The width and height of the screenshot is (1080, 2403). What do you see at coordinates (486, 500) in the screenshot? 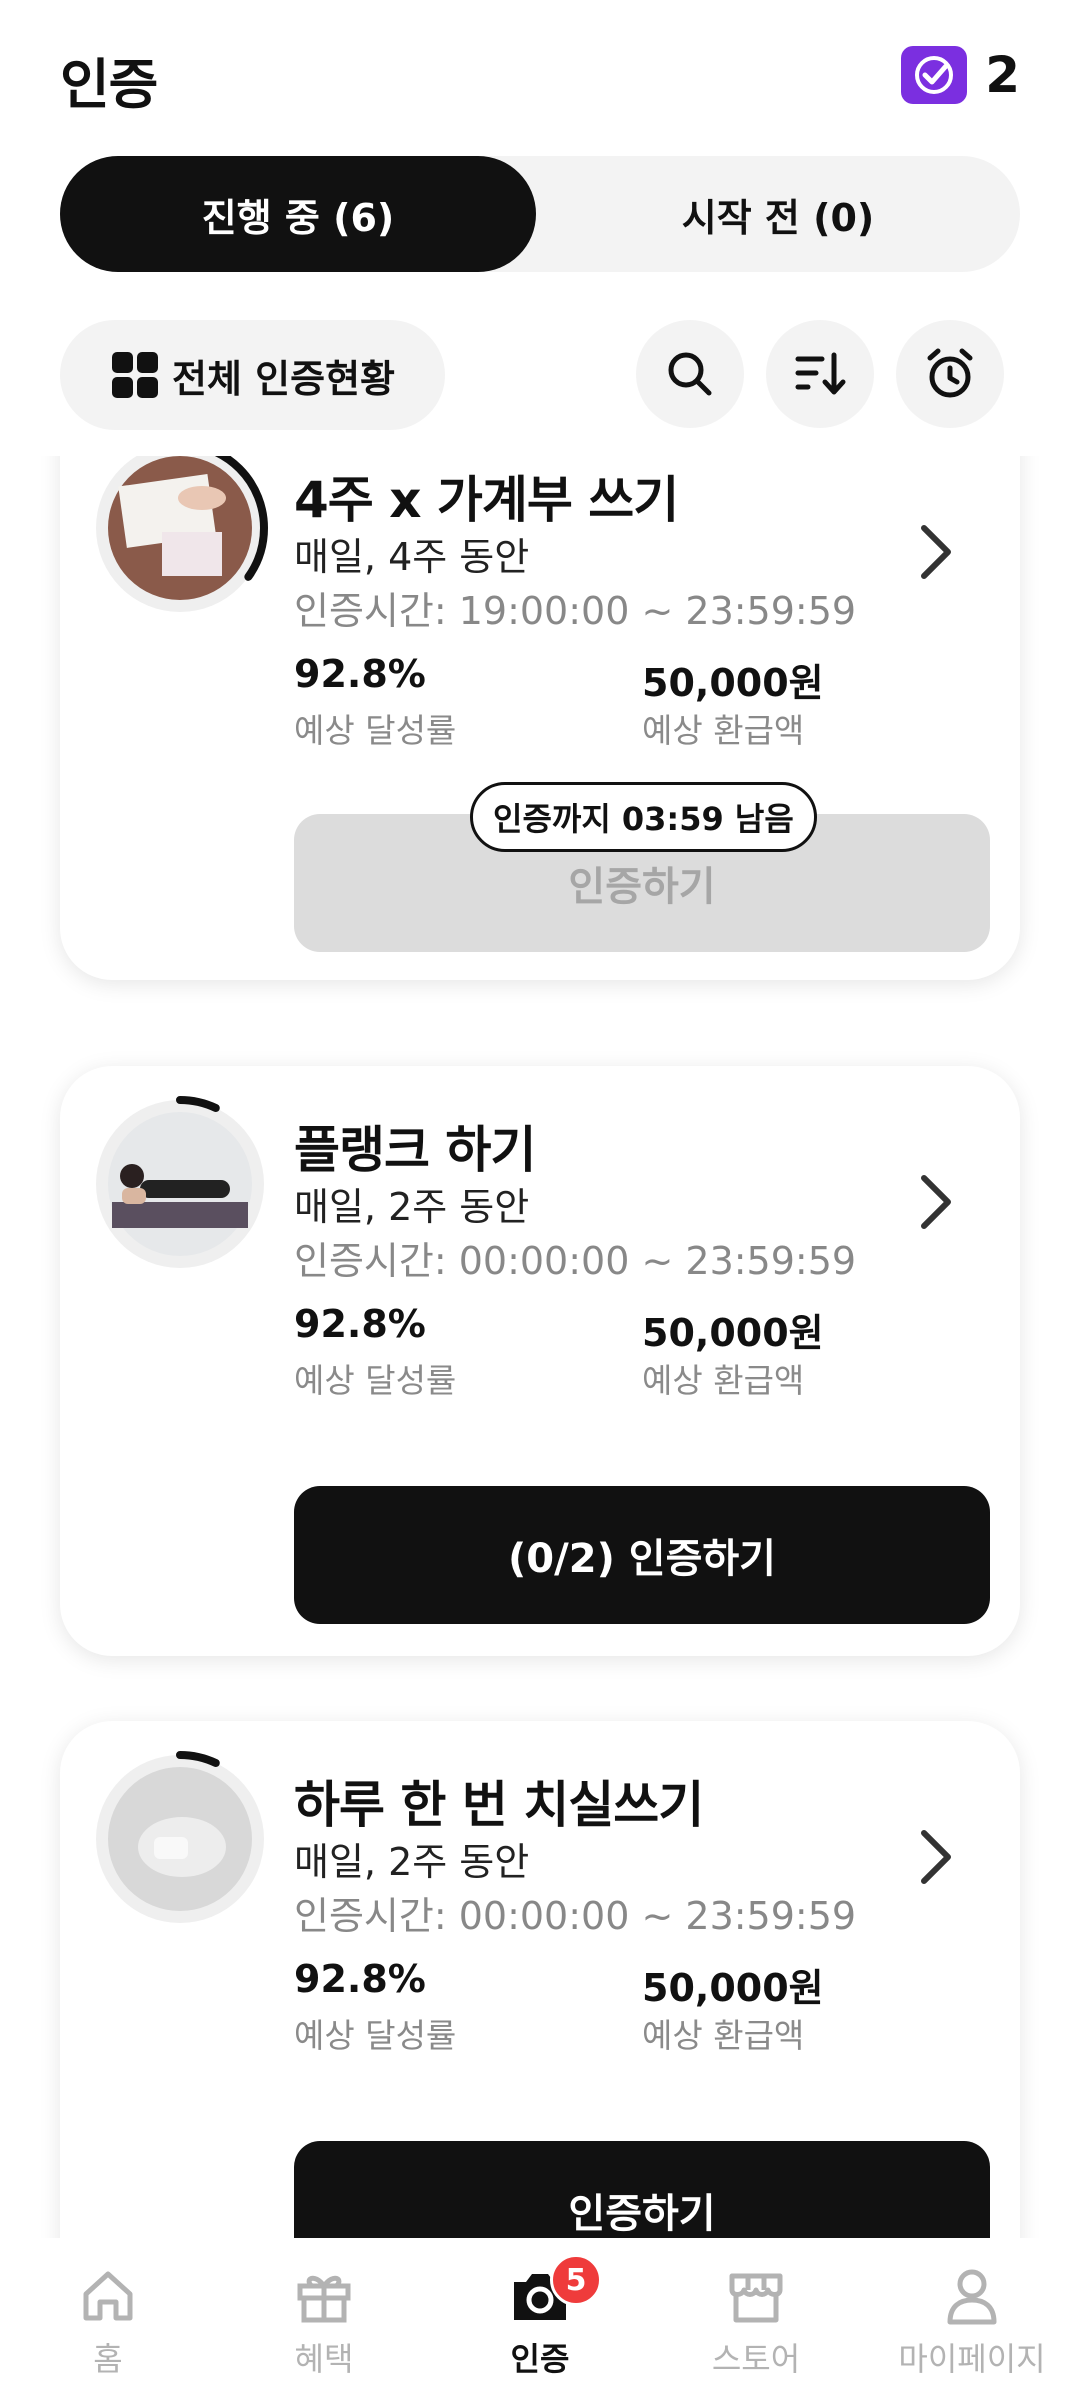
I see `challenge-title: 4주 x 가계부 쓰기` at bounding box center [486, 500].